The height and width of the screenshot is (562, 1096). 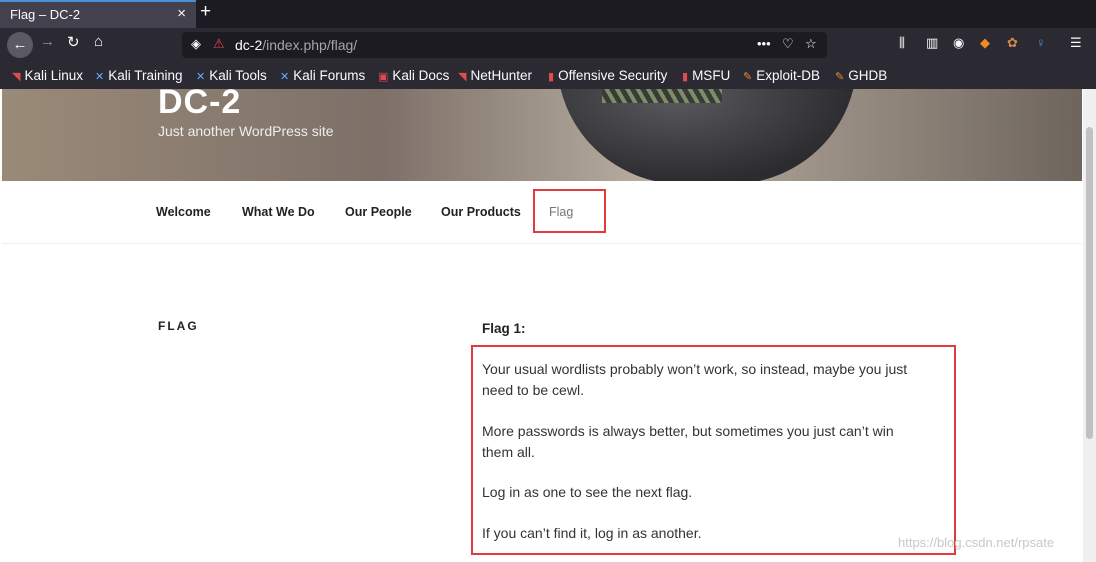 I want to click on bookmark-offensive-security: ▮ Offensive Security, so click(x=607, y=75).